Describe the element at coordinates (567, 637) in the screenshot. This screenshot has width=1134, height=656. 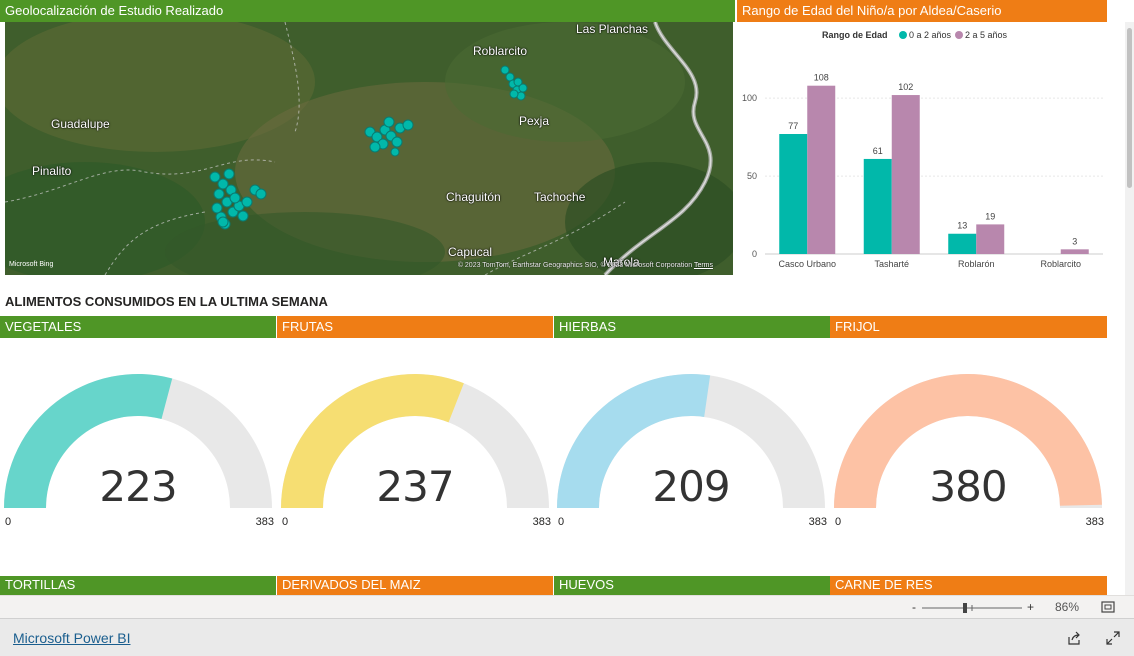
I see `powerbi-footer: Microsoft Power BI` at that location.